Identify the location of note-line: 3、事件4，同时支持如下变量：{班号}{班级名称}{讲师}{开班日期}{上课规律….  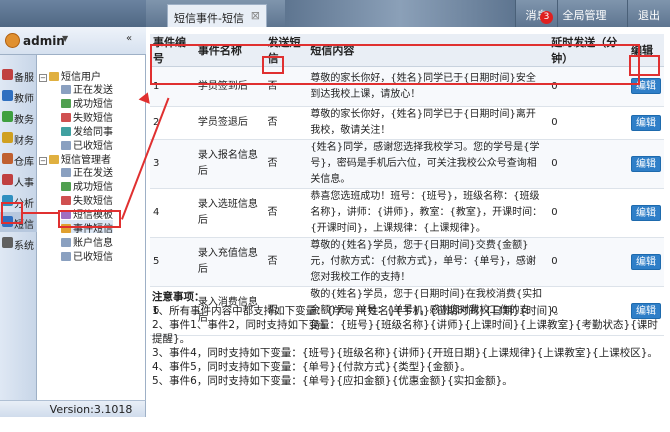
(405, 353).